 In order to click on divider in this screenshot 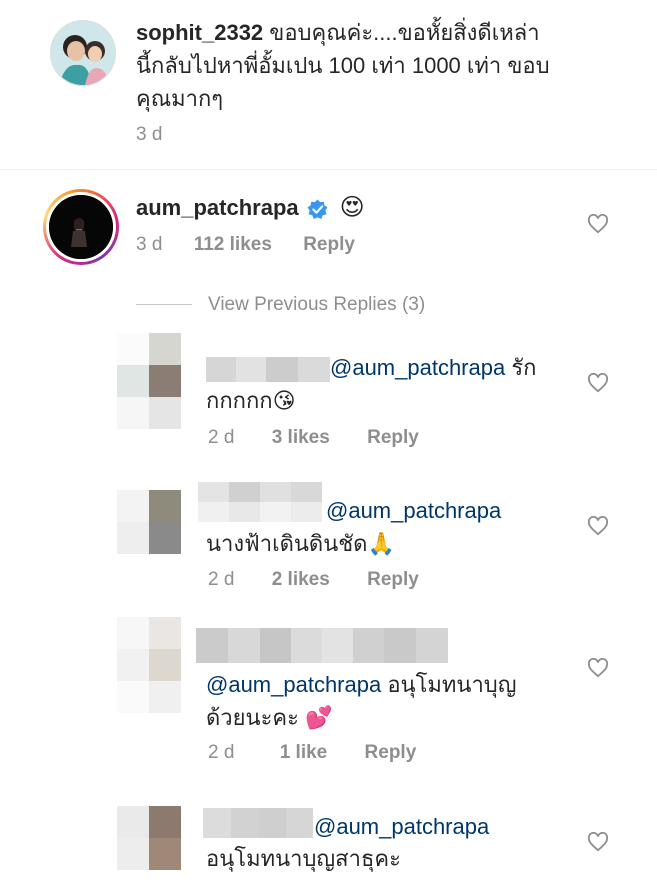, I will do `click(328, 169)`.